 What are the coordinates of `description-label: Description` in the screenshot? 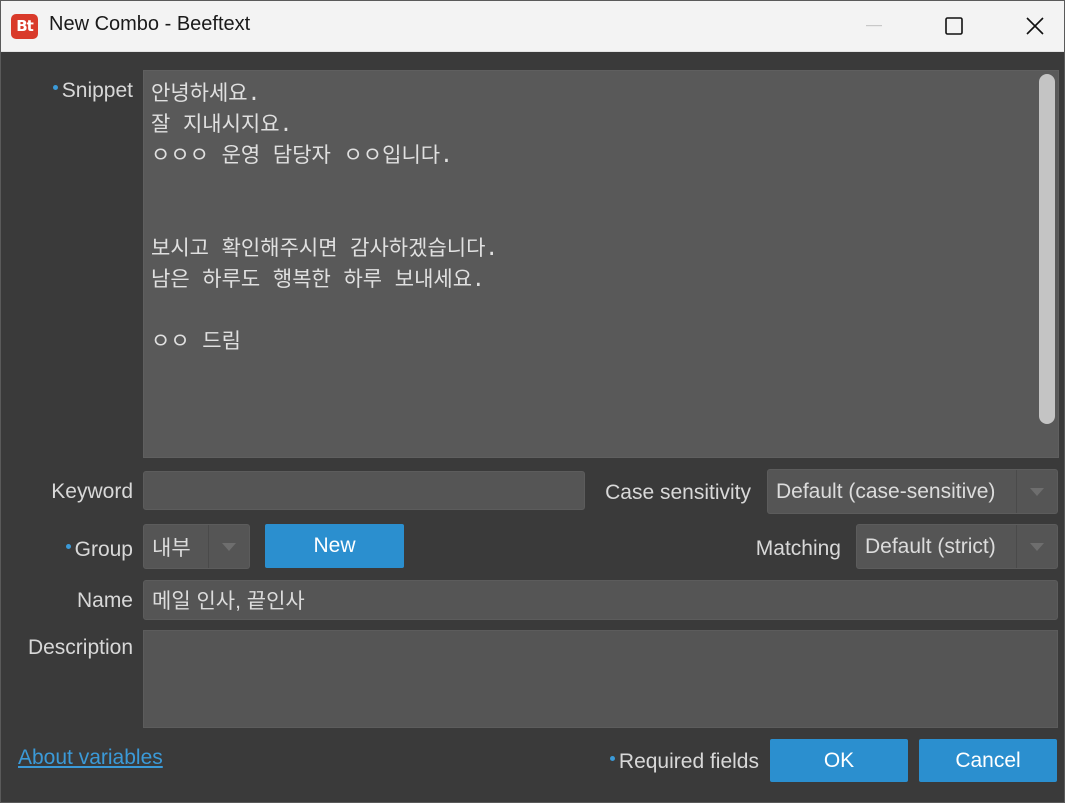 It's located at (80, 647).